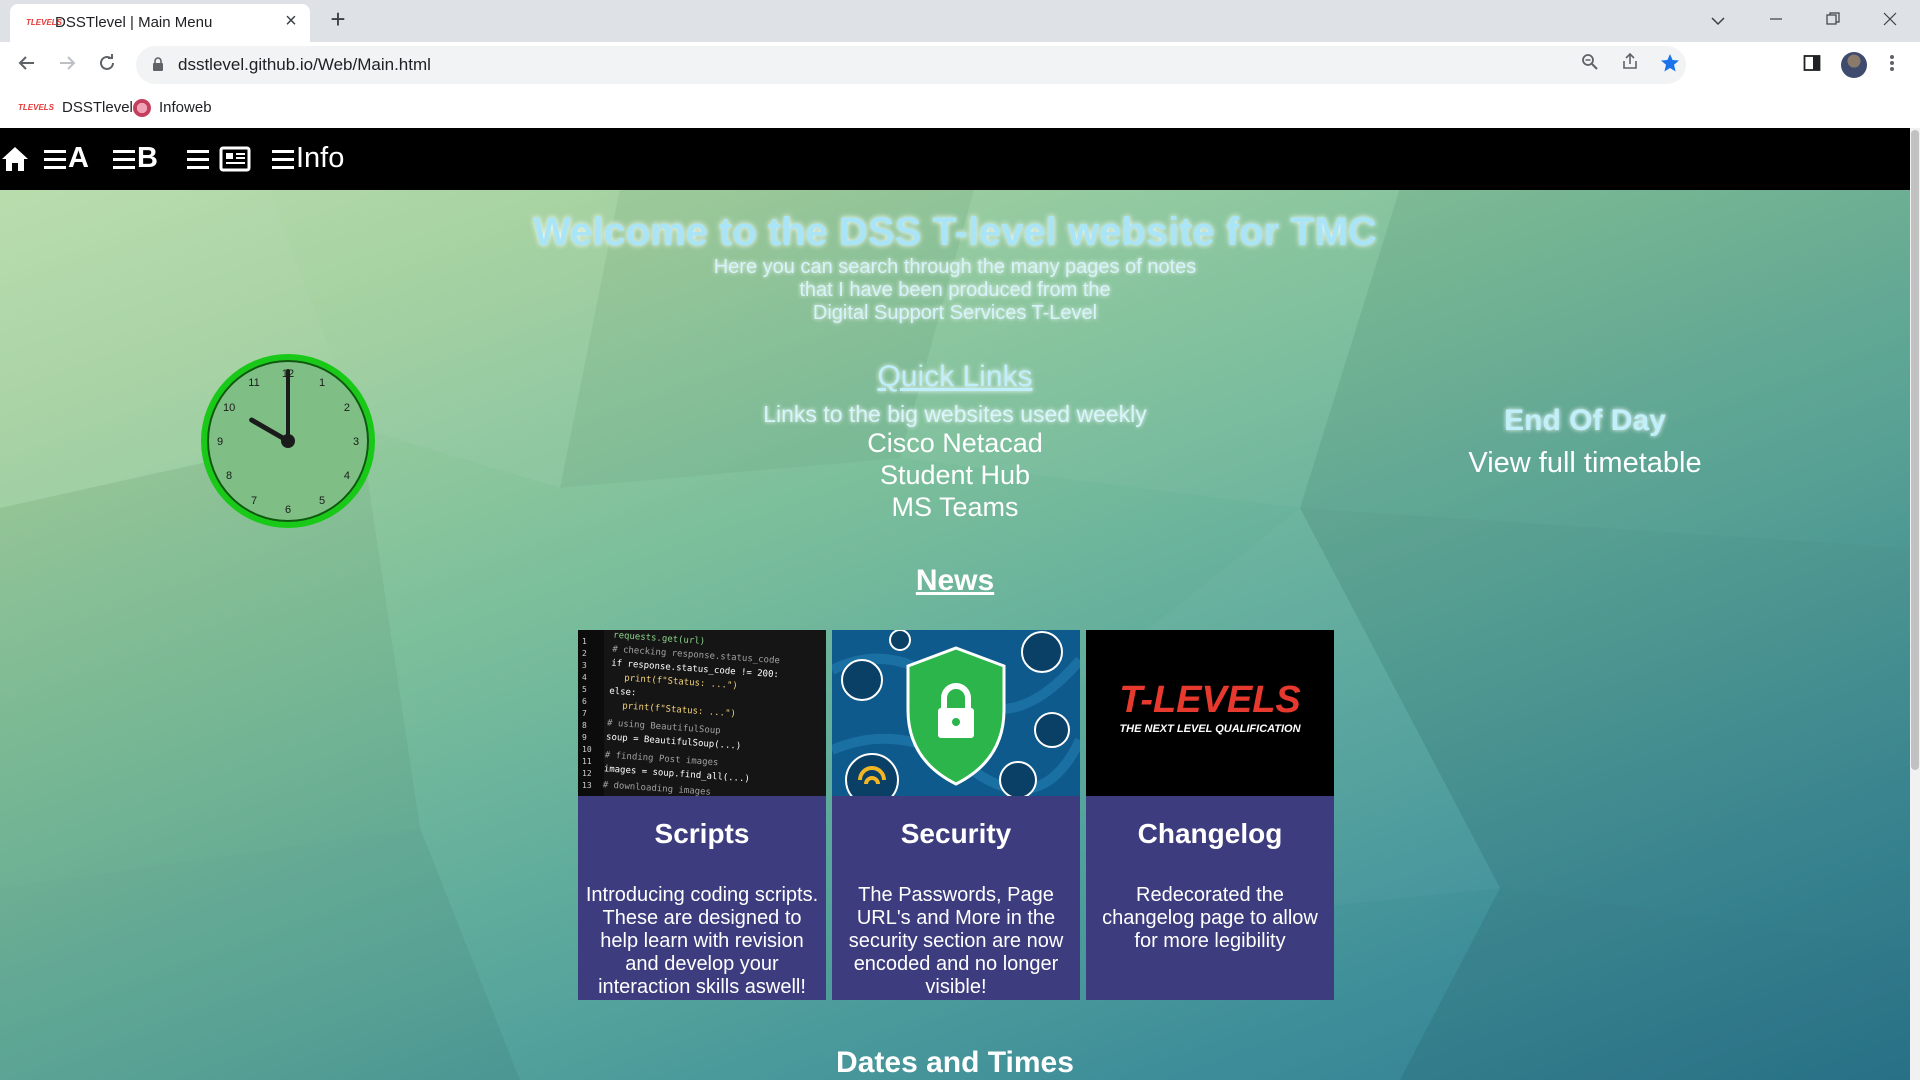 The height and width of the screenshot is (1080, 1920). I want to click on svg-text: 11, so click(587, 761).